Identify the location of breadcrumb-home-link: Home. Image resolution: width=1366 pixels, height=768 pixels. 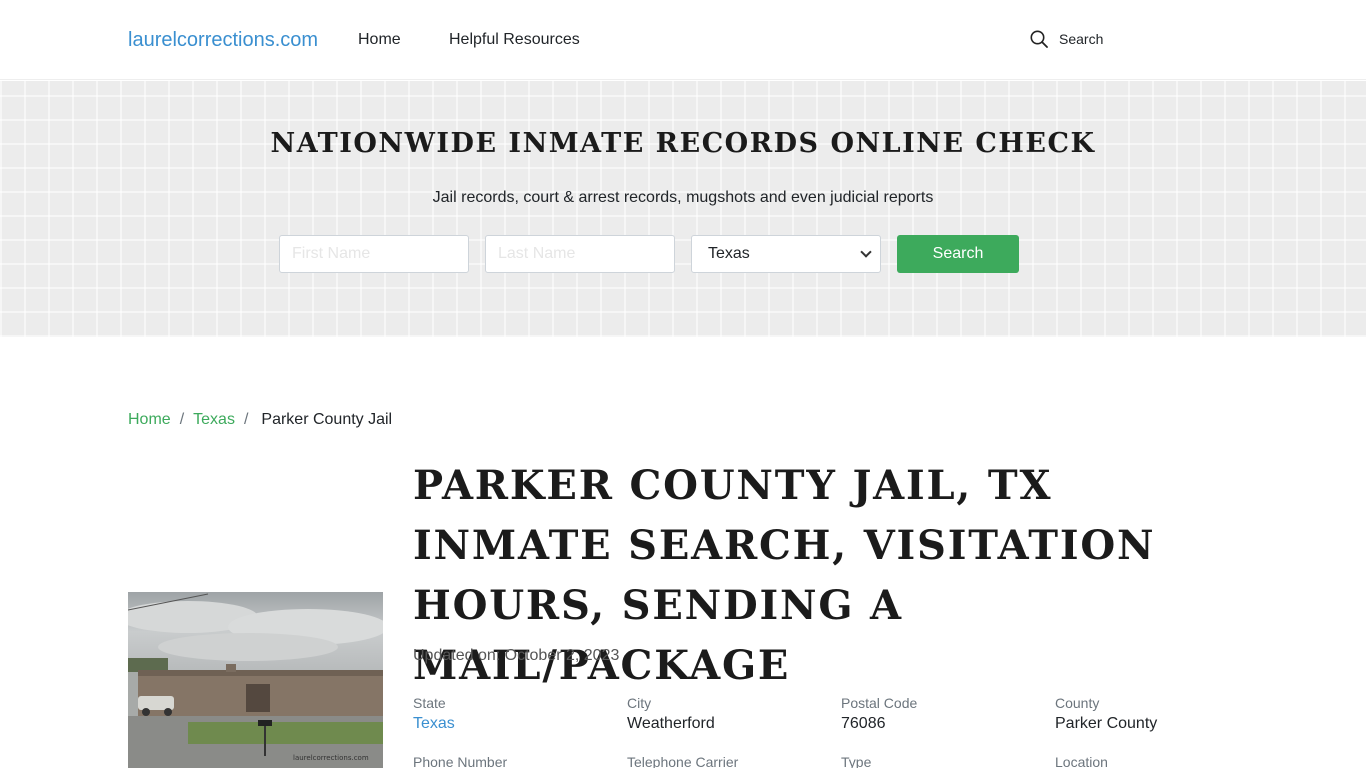
(149, 420).